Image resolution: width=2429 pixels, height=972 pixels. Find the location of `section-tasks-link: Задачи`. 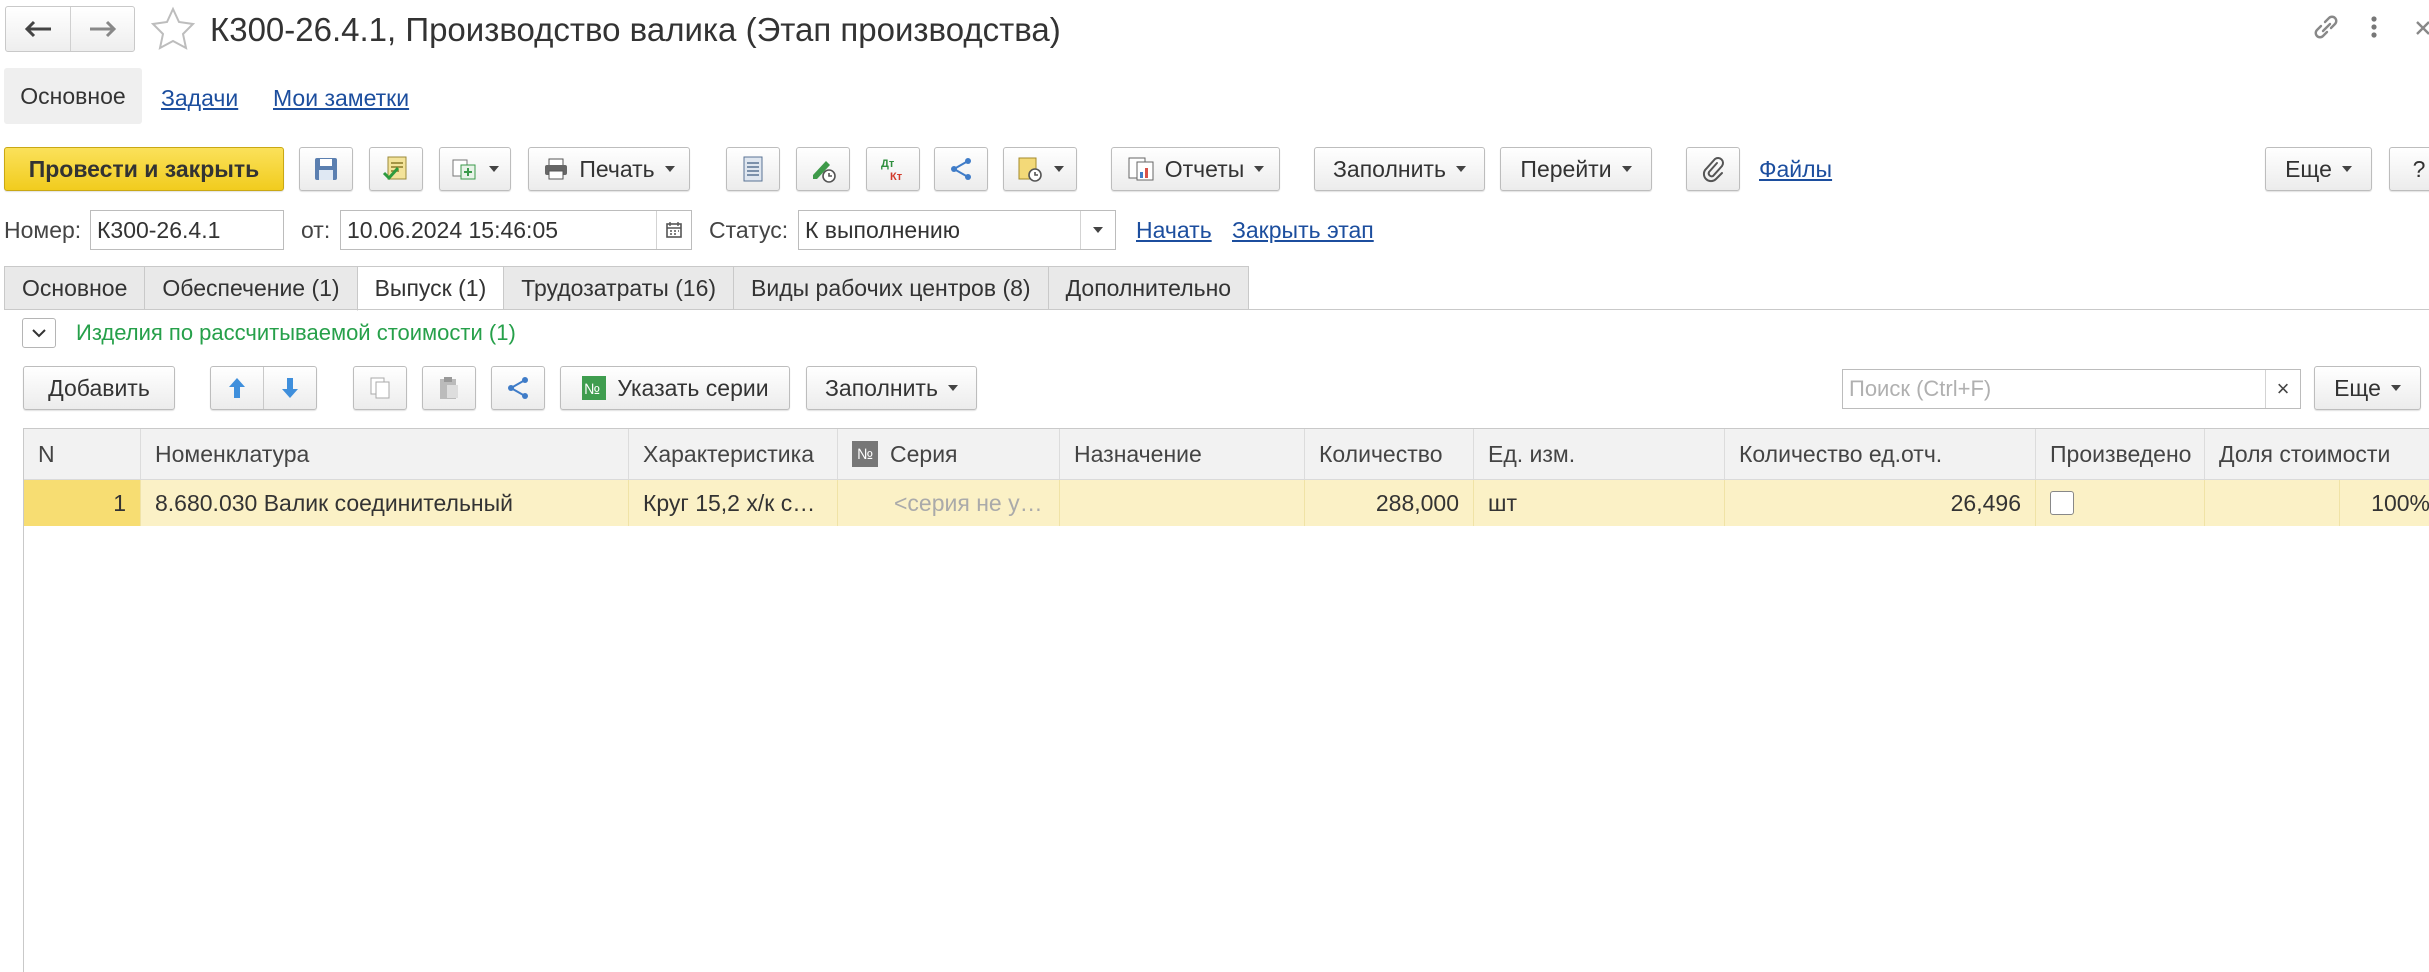

section-tasks-link: Задачи is located at coordinates (199, 98).